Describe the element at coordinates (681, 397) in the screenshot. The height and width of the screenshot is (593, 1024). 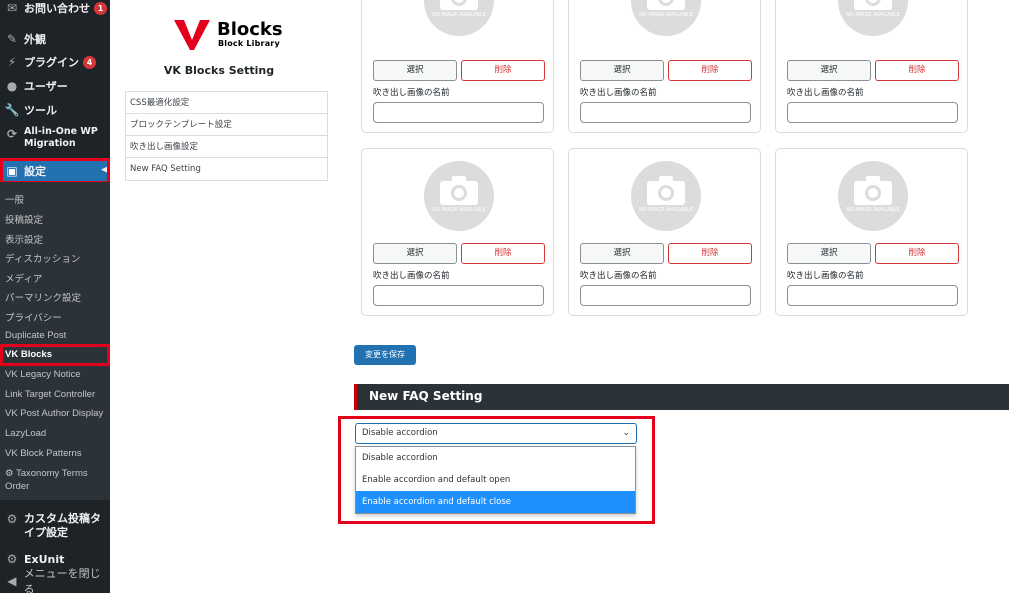
I see `faq-section-header: New FAQ Setting` at that location.